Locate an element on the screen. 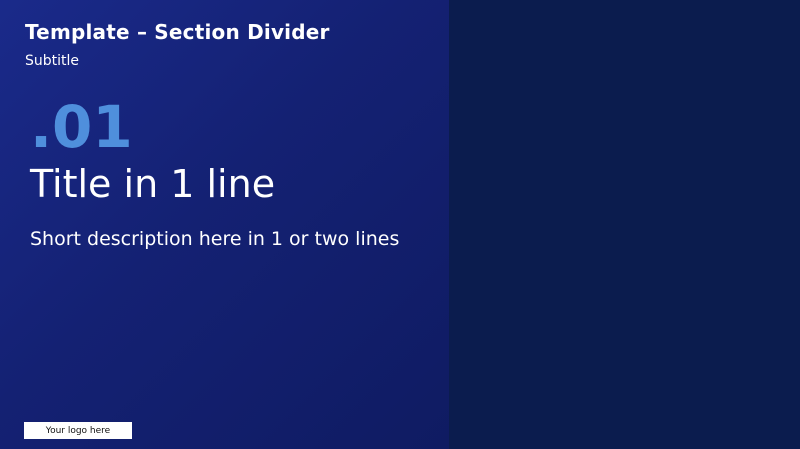 Image resolution: width=800 pixels, height=449 pixels. section-description: Short description here in 1 or two lines is located at coordinates (215, 239).